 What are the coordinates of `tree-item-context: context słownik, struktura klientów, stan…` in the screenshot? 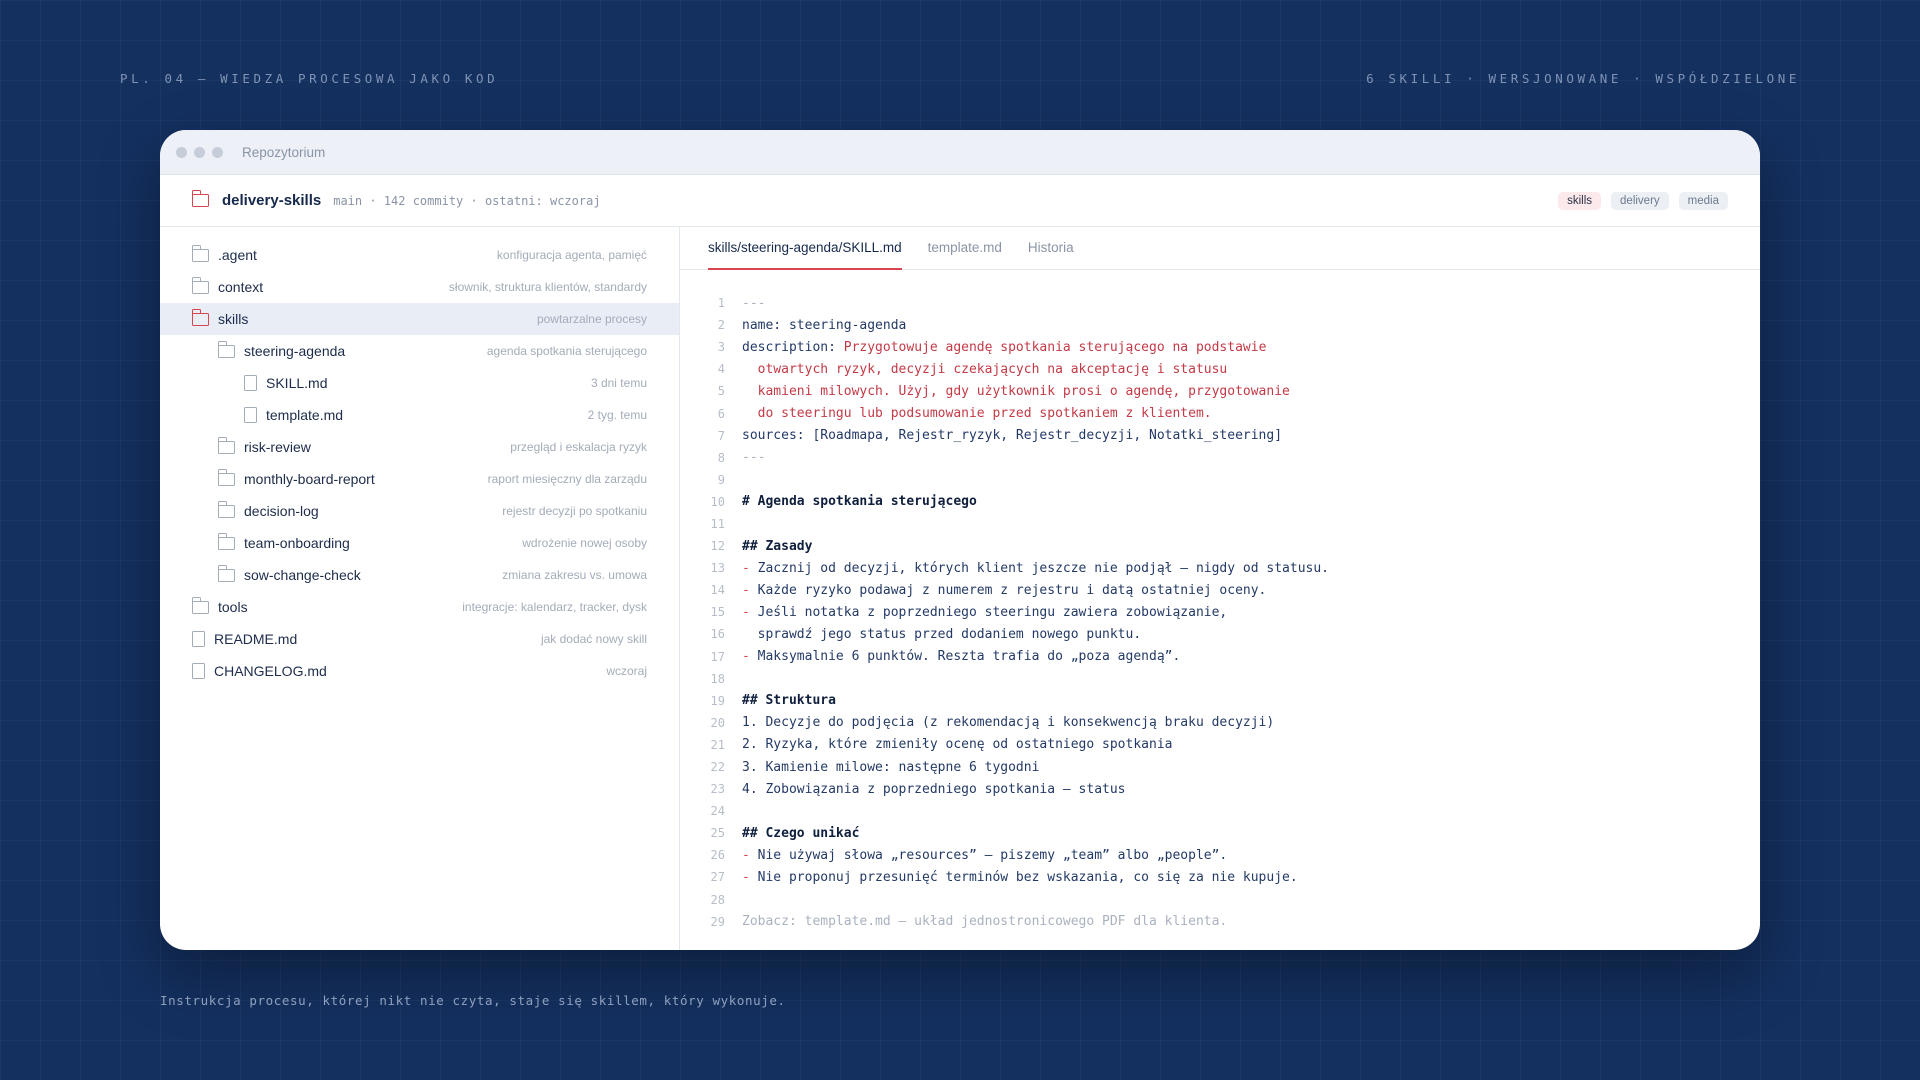 It's located at (419, 287).